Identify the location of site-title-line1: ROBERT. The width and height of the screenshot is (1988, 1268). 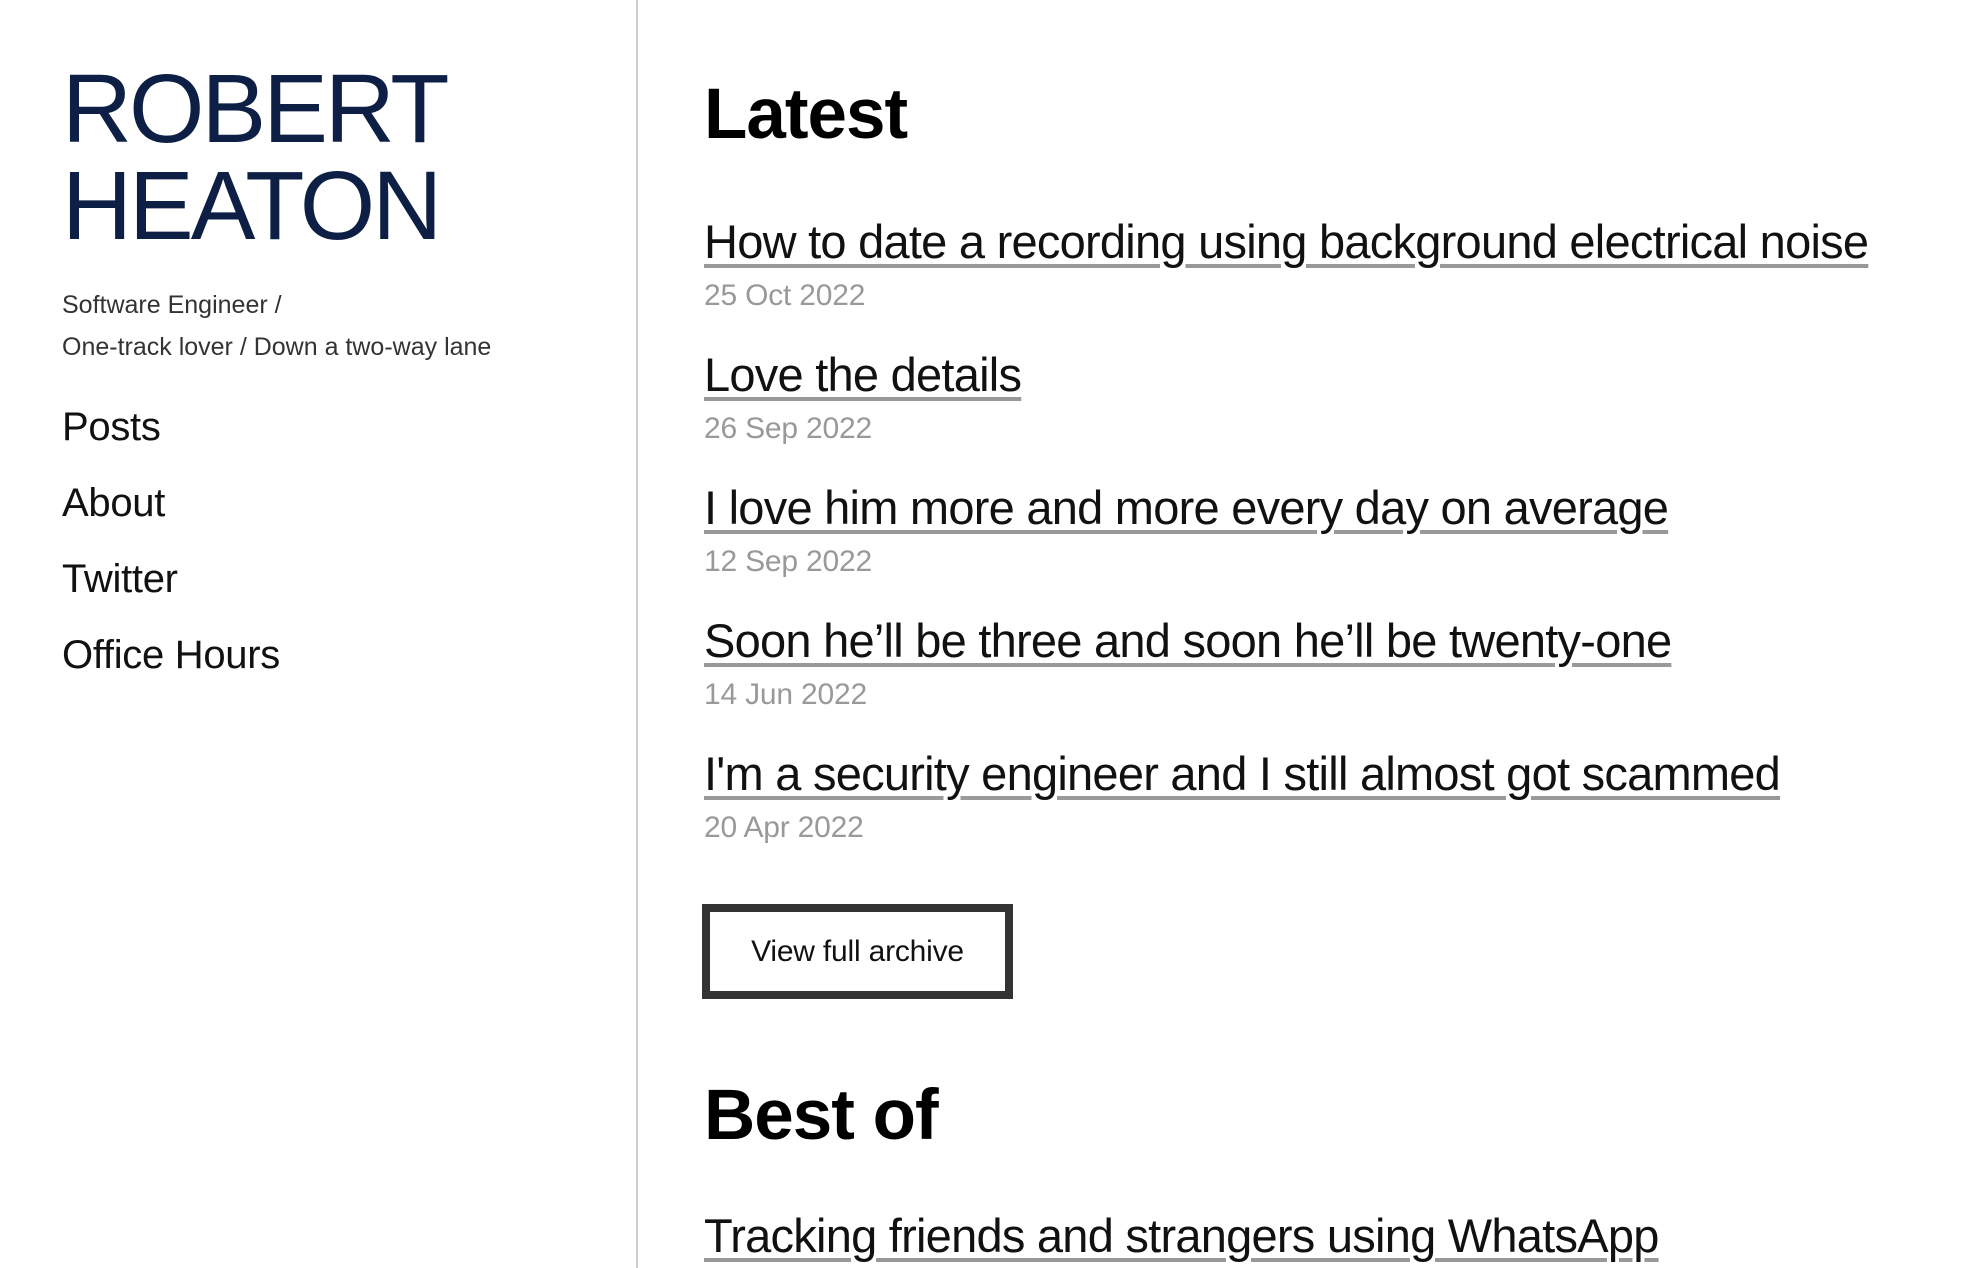
(255, 108).